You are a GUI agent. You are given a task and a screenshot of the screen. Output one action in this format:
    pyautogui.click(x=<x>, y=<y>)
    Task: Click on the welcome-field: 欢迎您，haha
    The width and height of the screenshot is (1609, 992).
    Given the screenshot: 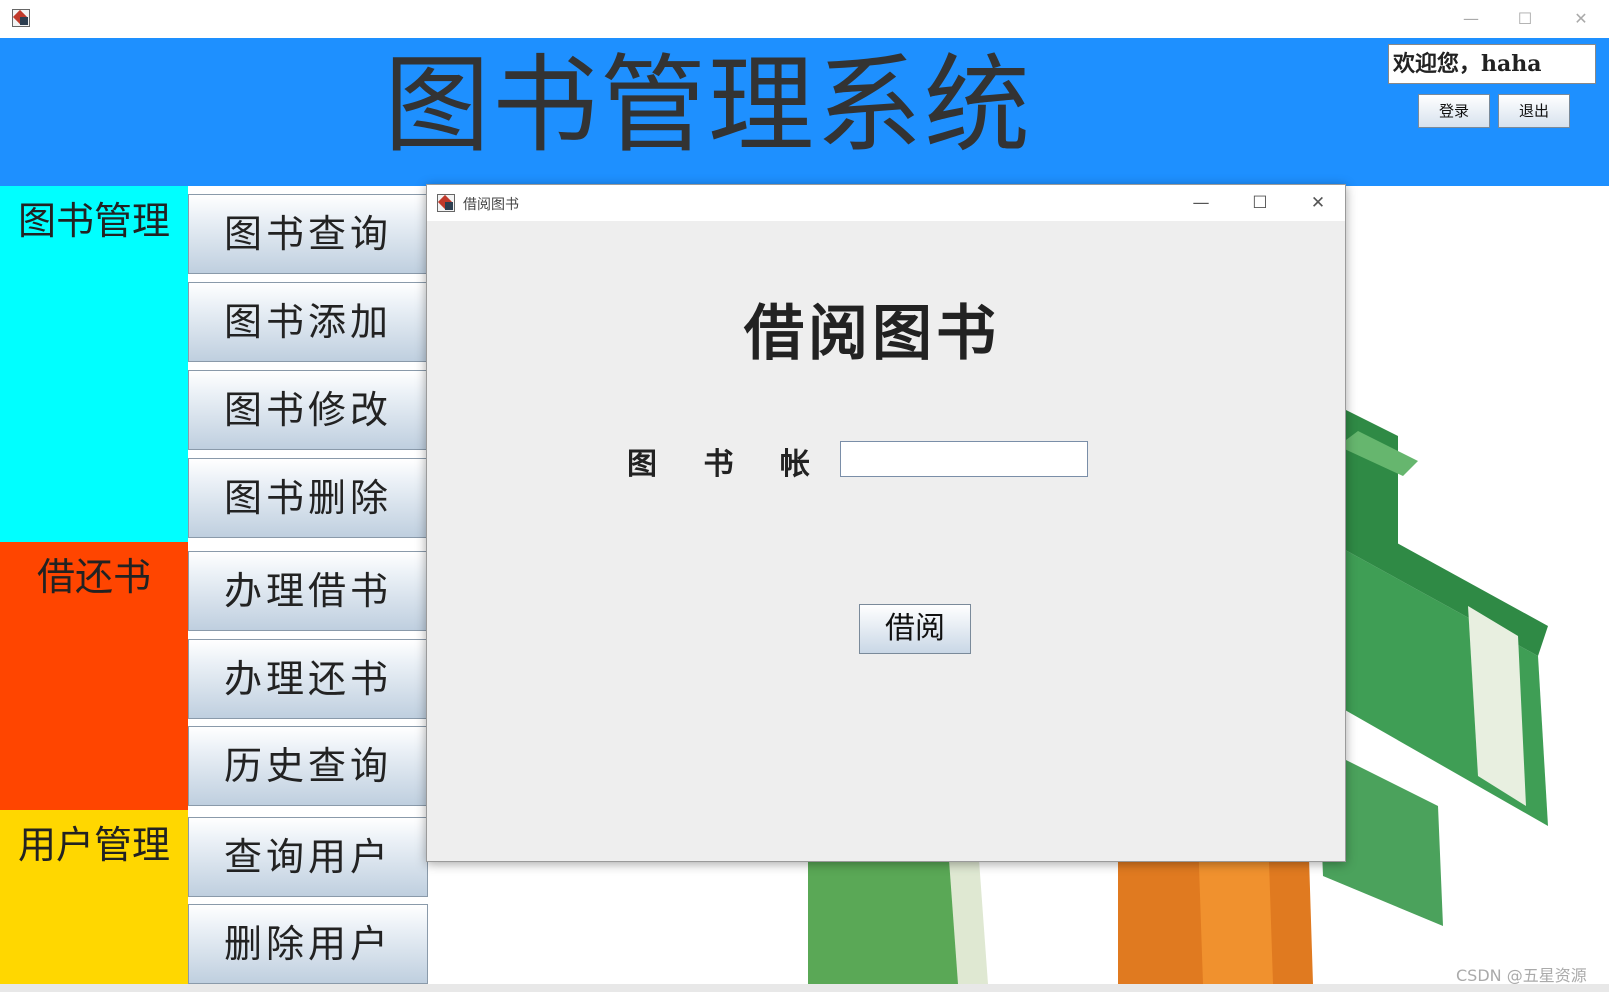 What is the action you would take?
    pyautogui.click(x=1492, y=64)
    